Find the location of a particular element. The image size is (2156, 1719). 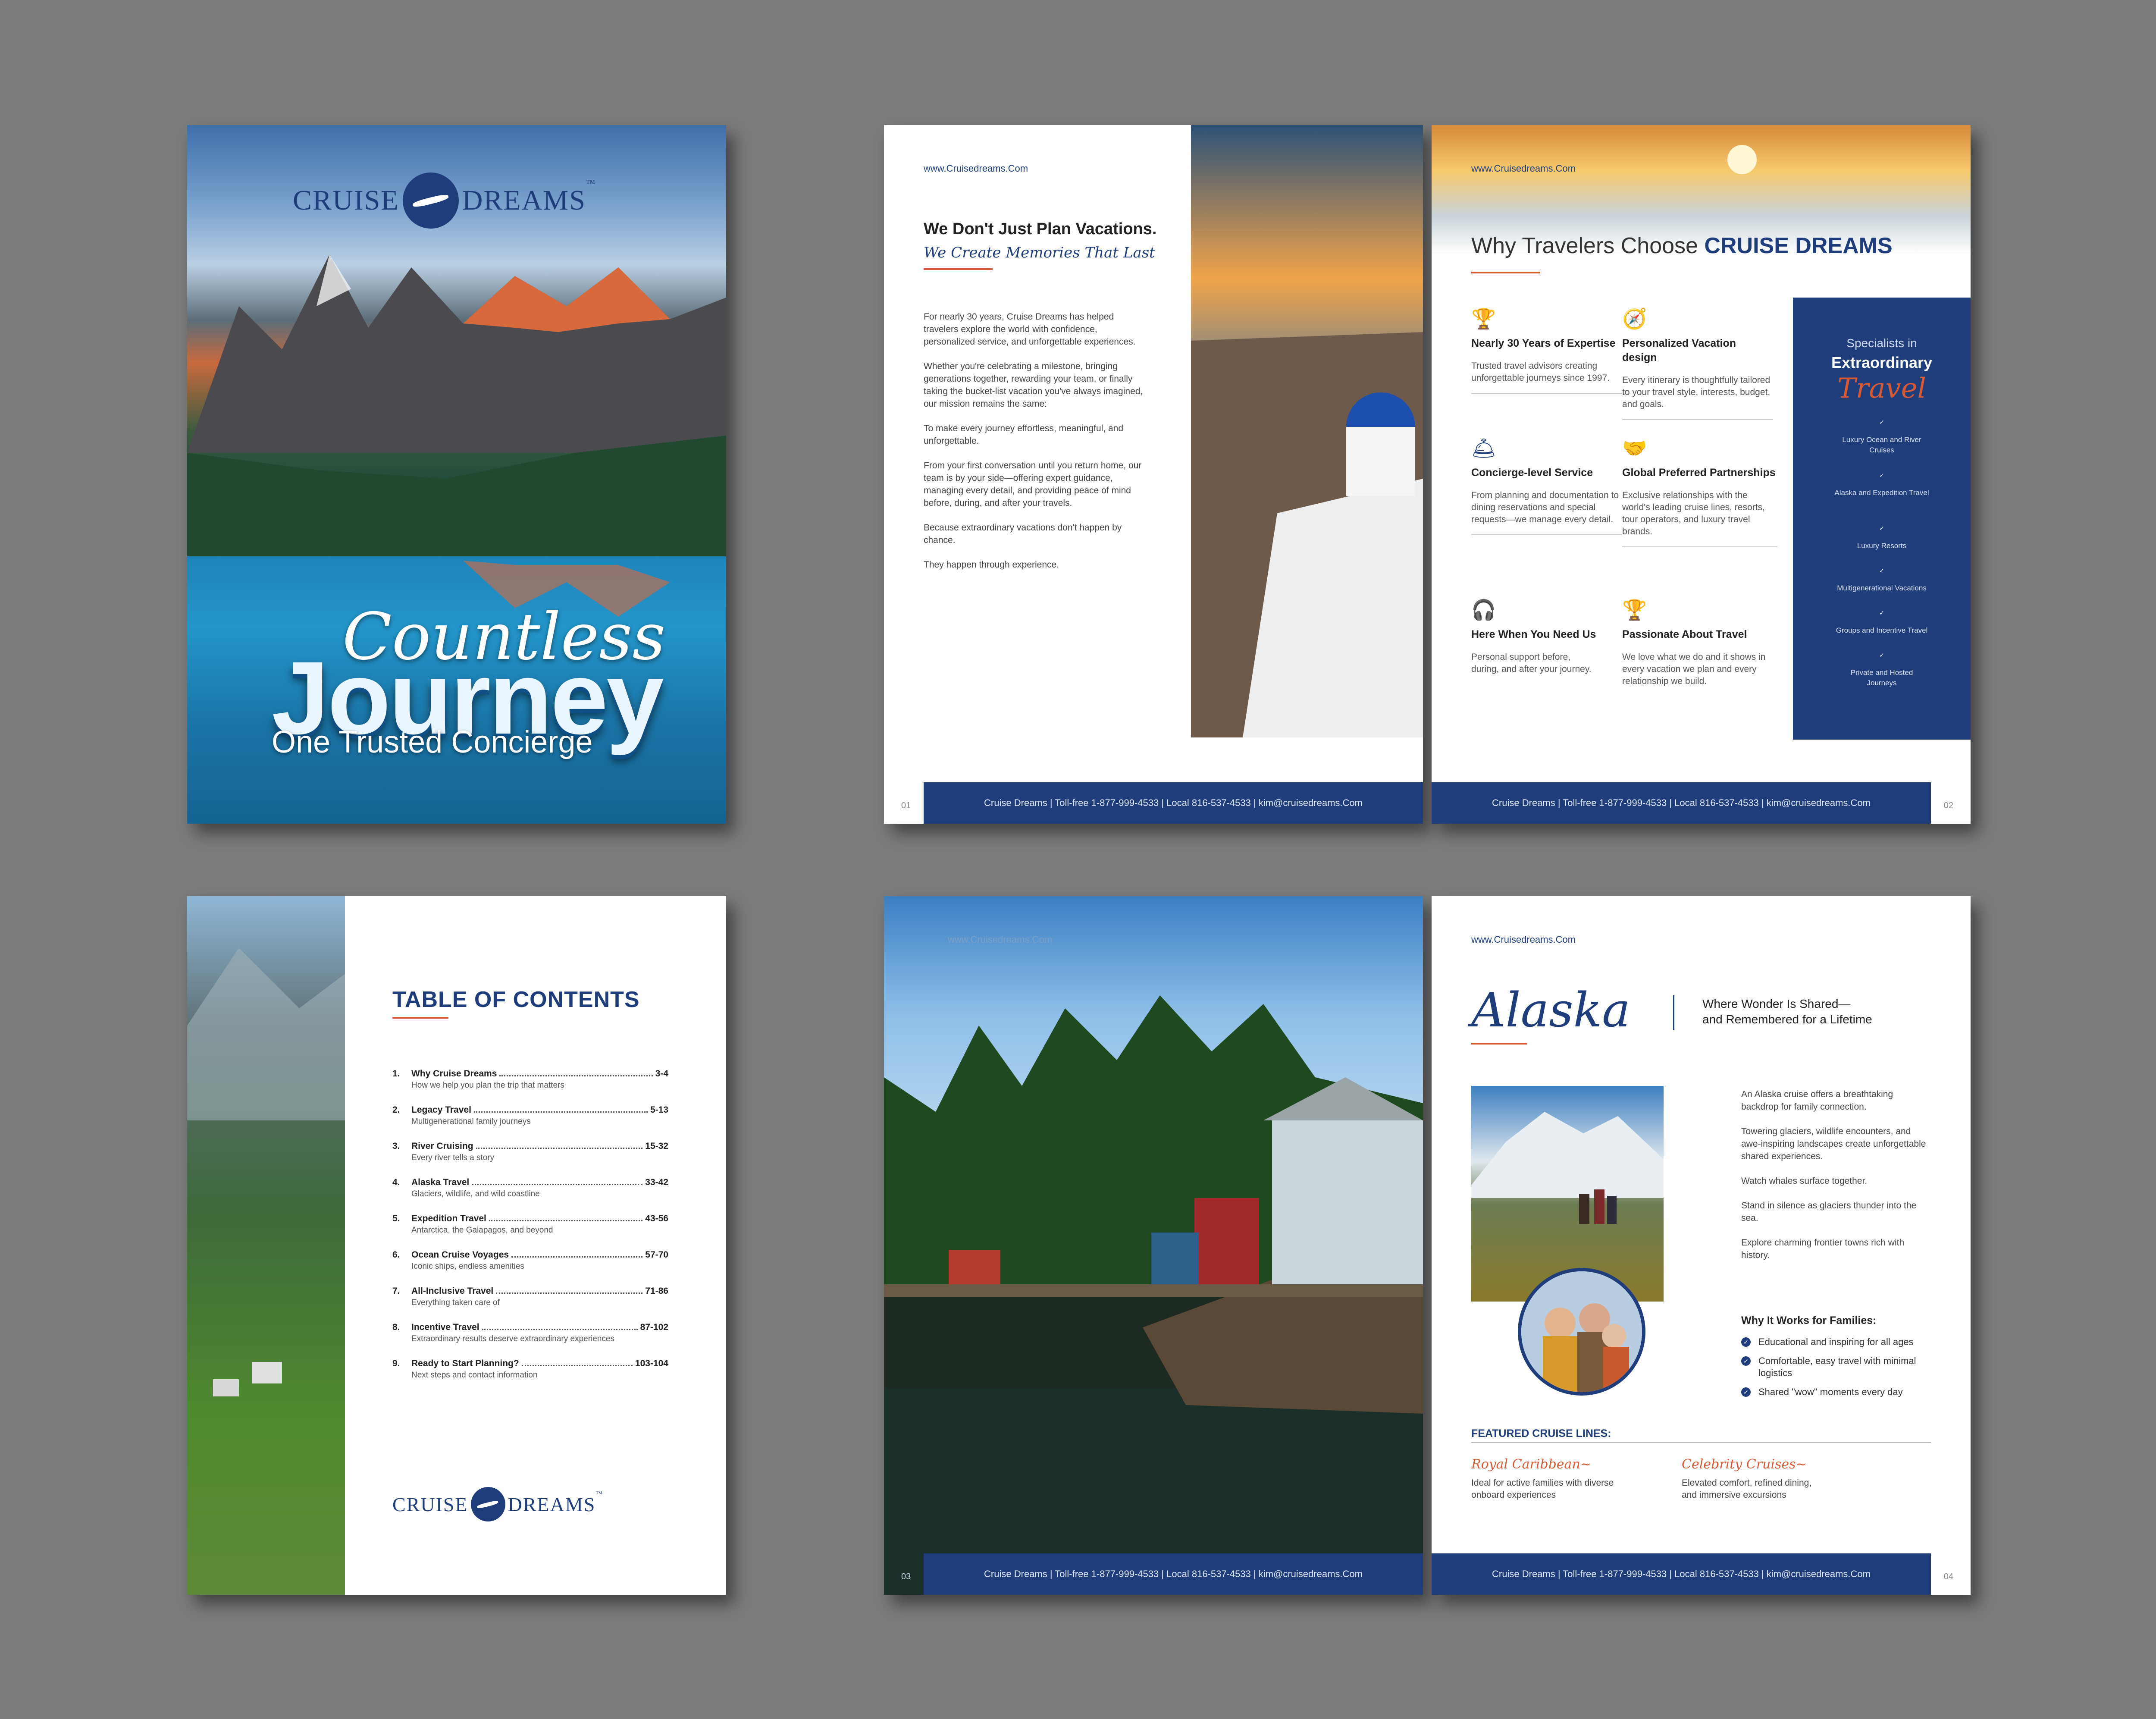

toc-logo: CRUISE DREAMS ™ is located at coordinates (497, 1504).